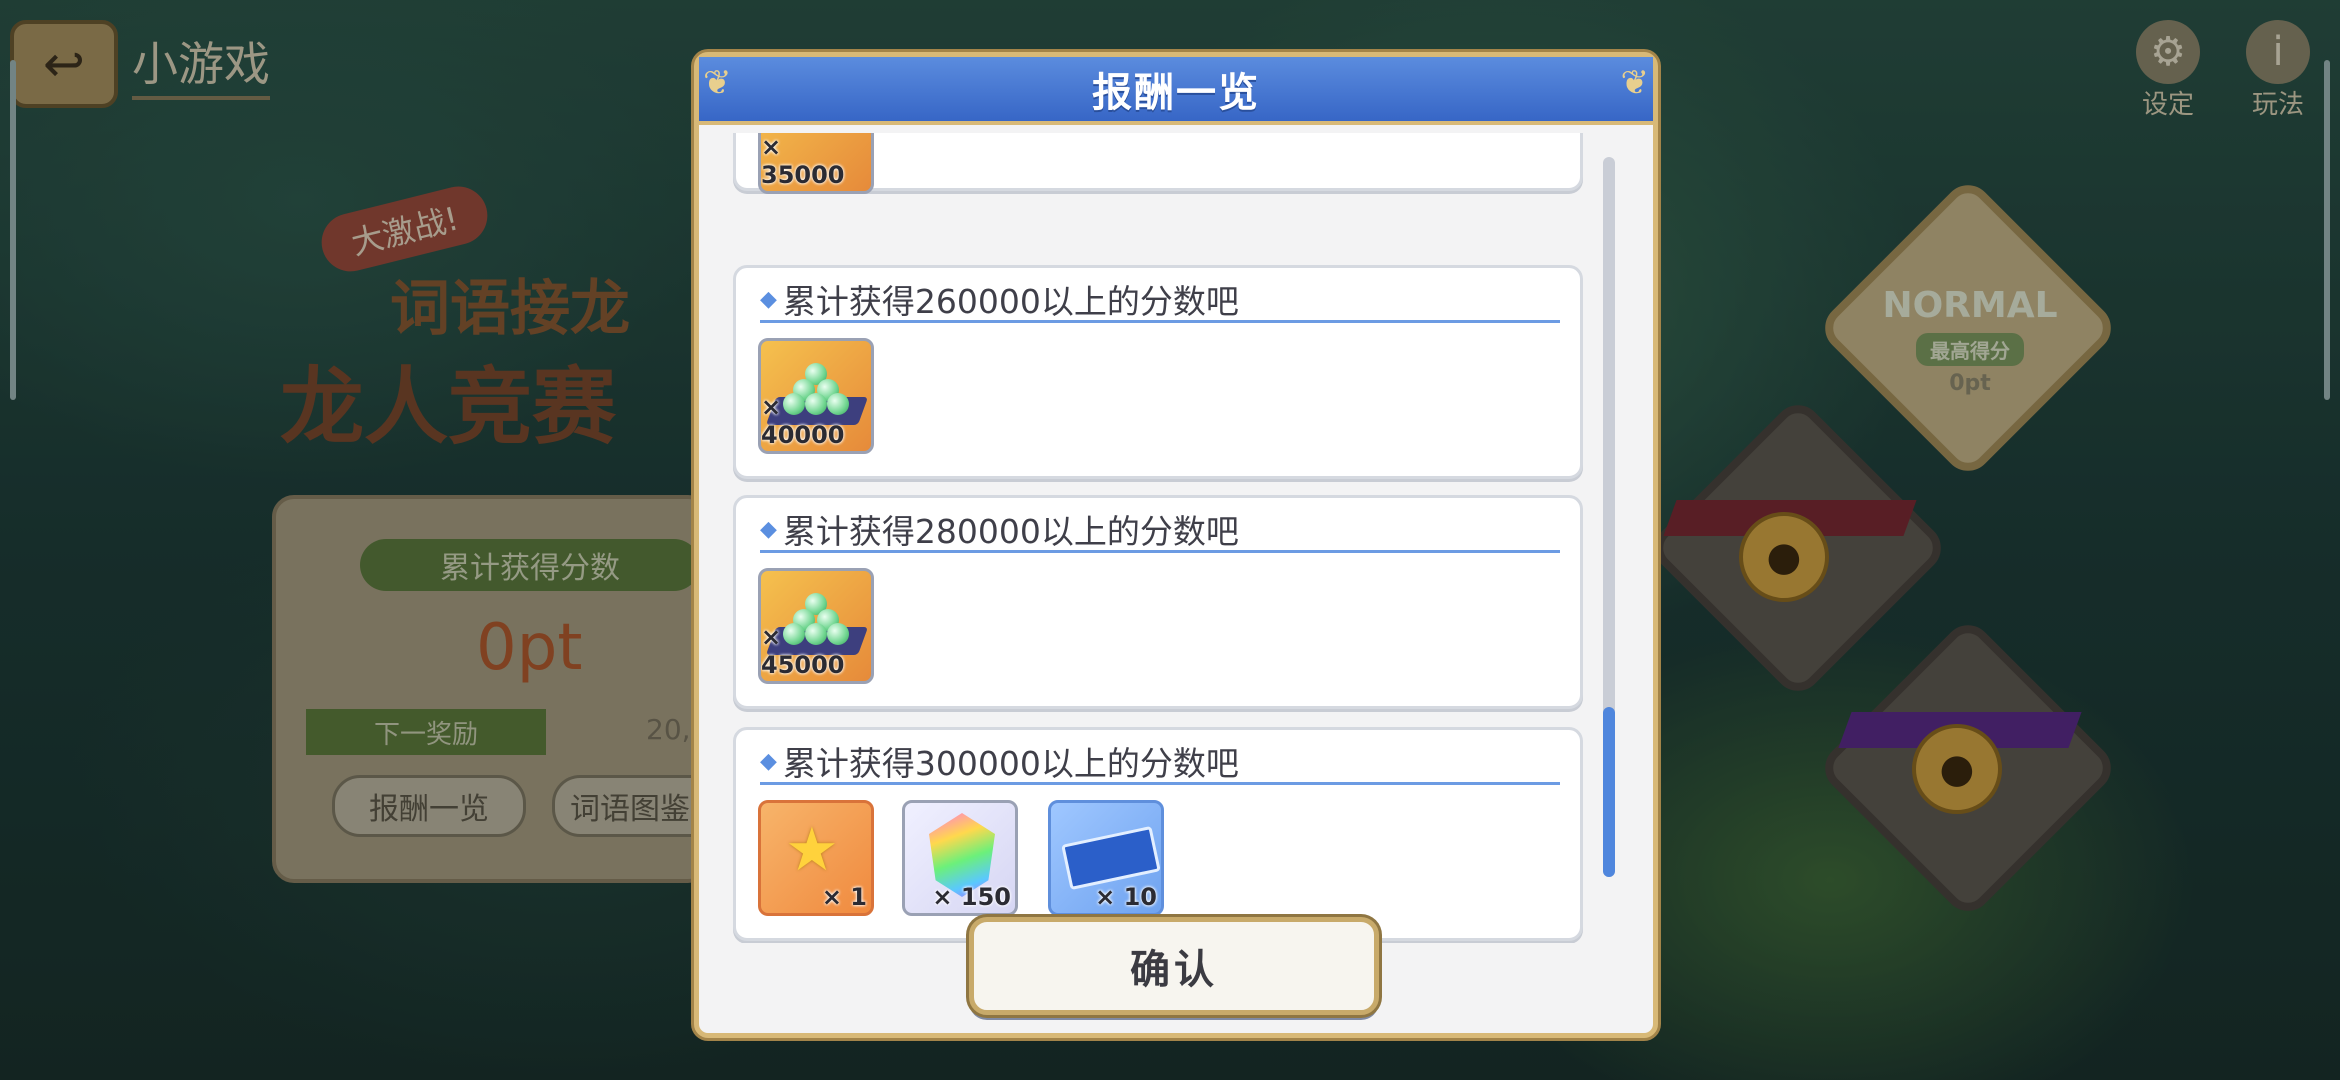 This screenshot has height=1080, width=2340. Describe the element at coordinates (1158, 372) in the screenshot. I see `reward-card: ◆ 累计获得260000以上的分数吧 × 40000` at that location.